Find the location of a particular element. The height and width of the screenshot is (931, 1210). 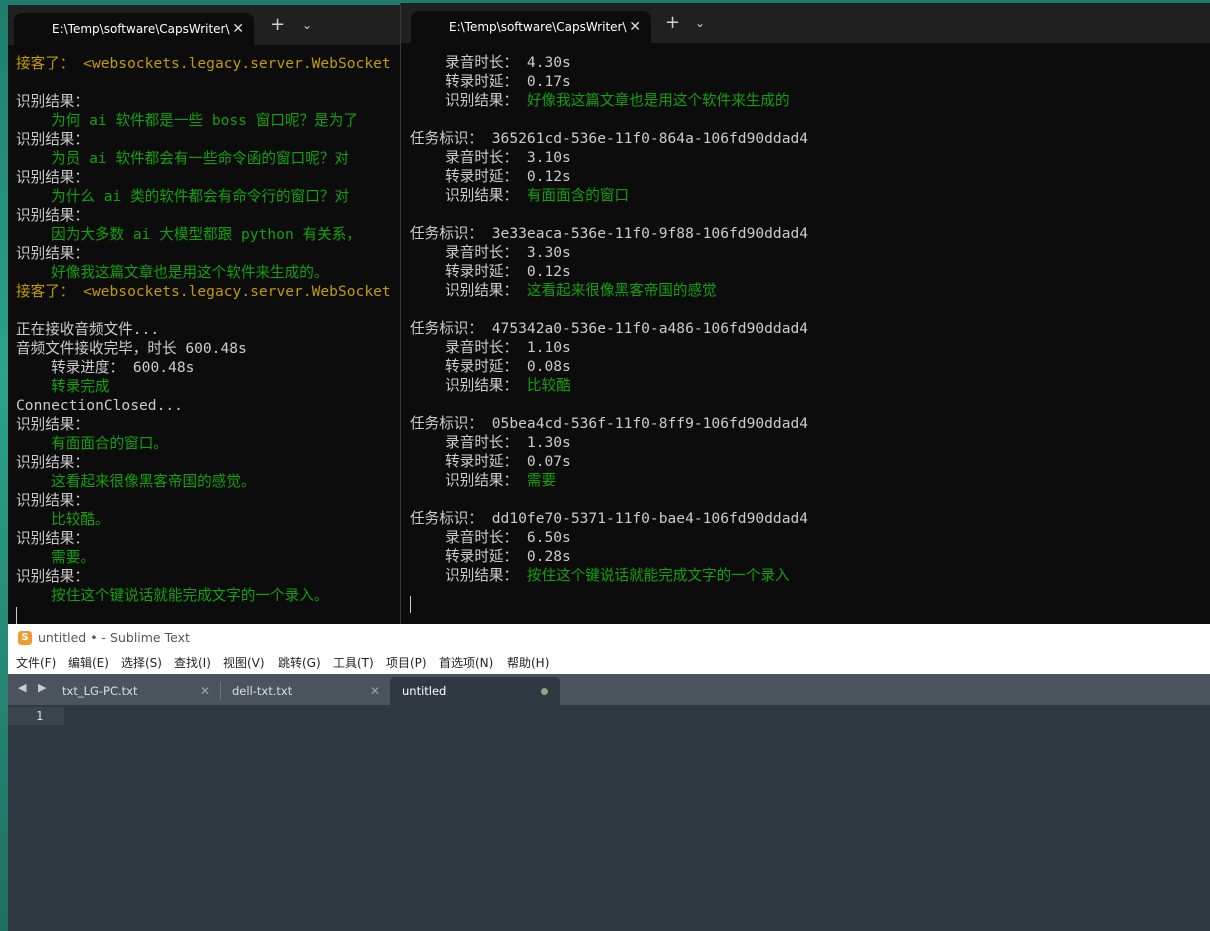

terminal-line: 录音时长： 3.30s is located at coordinates (609, 252).